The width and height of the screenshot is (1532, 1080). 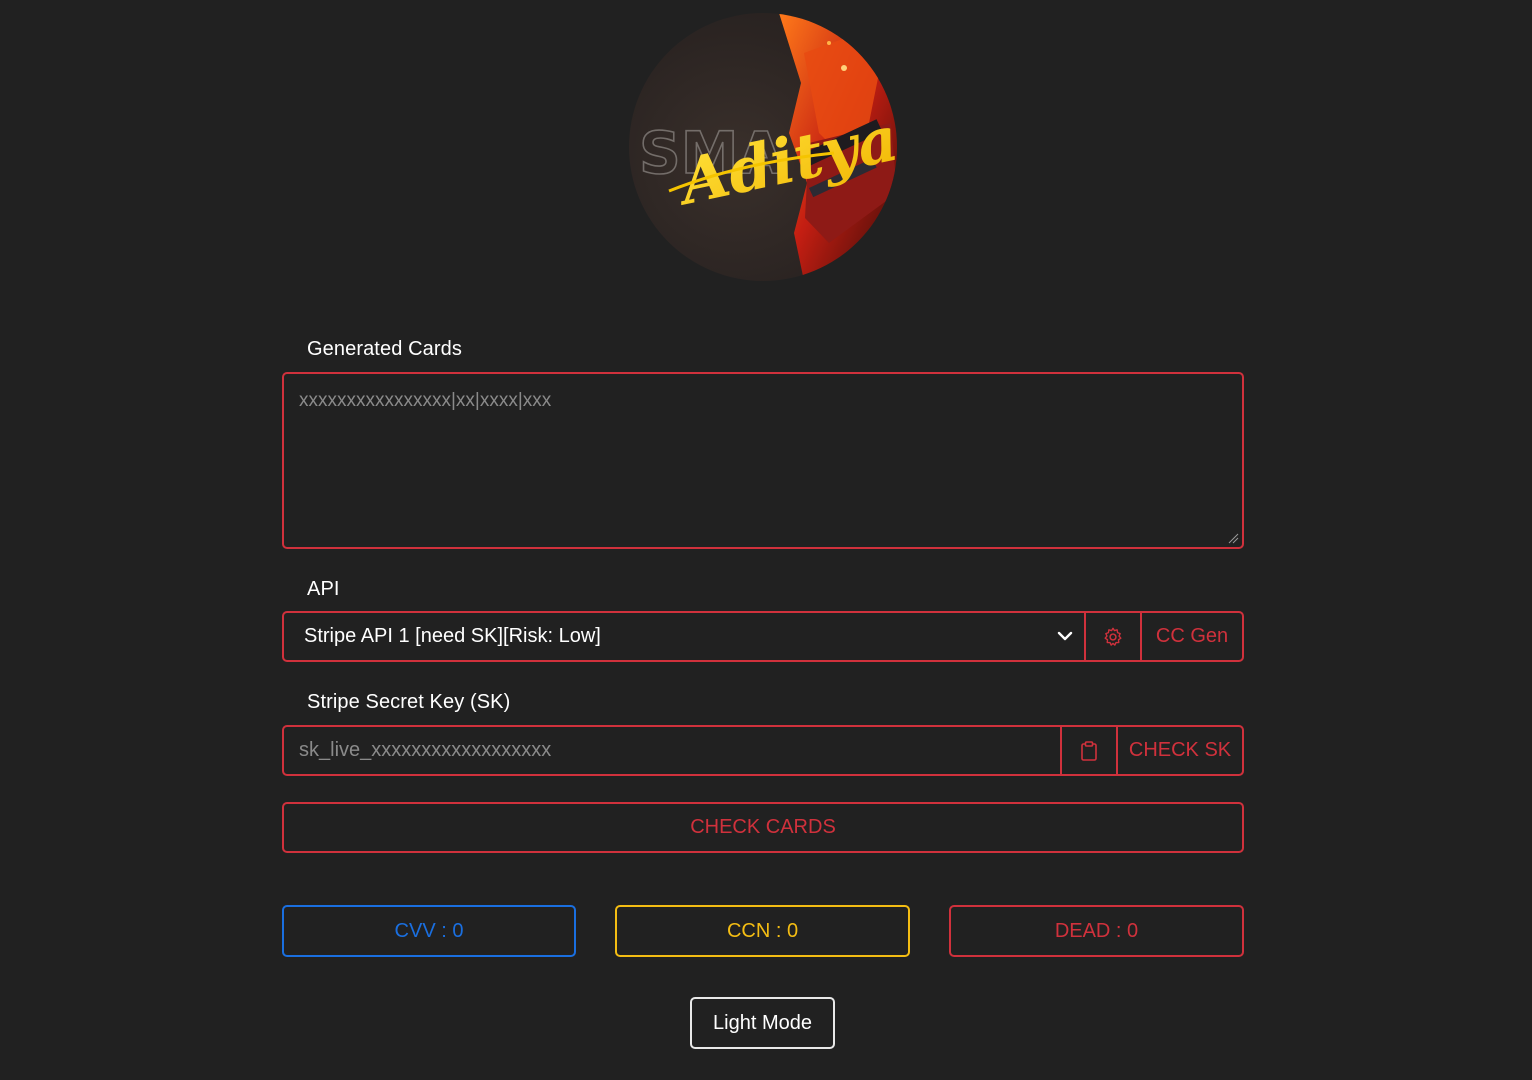 I want to click on generated-cards-box, so click(x=763, y=460).